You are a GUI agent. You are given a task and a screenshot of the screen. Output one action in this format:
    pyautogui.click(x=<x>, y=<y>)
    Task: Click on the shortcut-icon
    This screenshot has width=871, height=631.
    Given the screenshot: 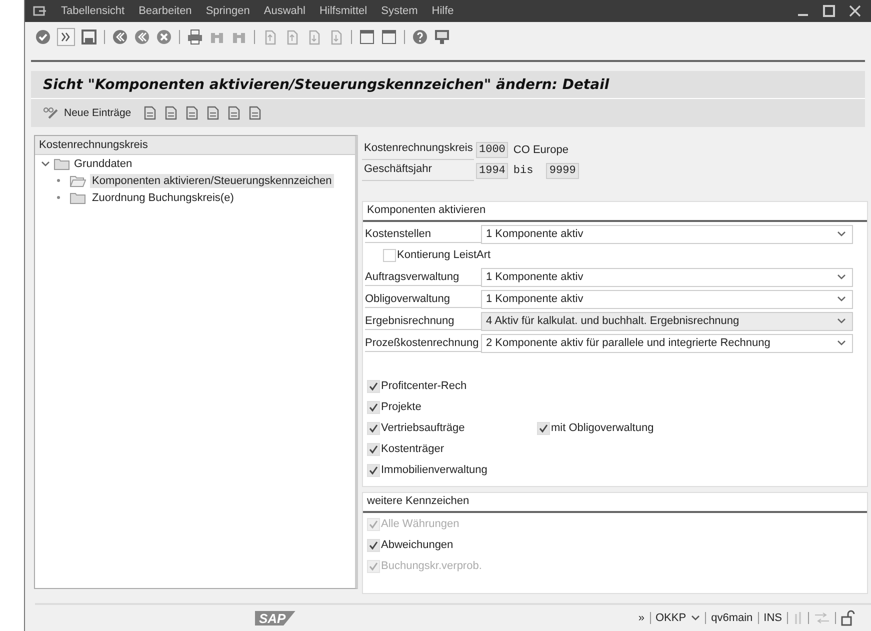 What is the action you would take?
    pyautogui.click(x=389, y=37)
    